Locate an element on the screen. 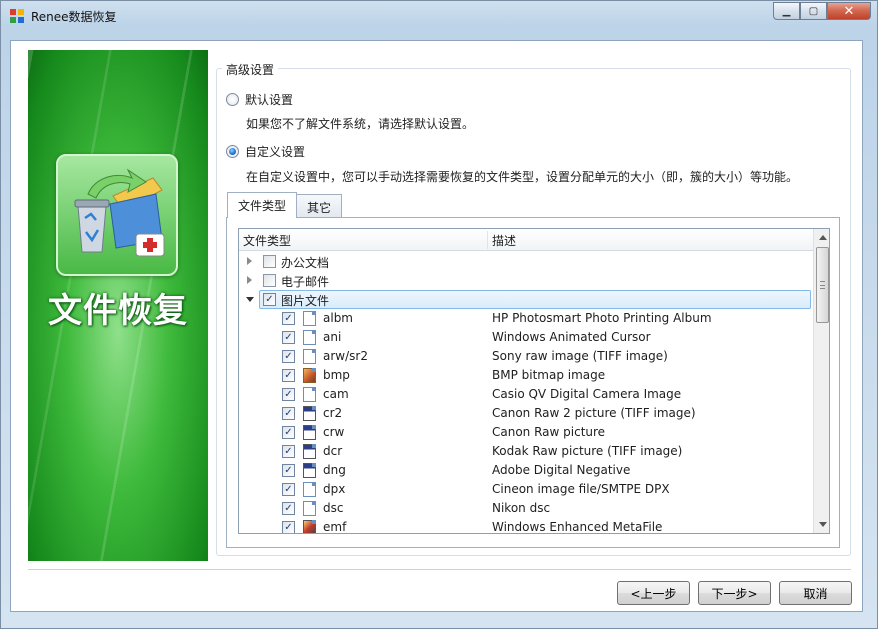 The image size is (878, 629). minimize-icon: ▁ is located at coordinates (786, 11).